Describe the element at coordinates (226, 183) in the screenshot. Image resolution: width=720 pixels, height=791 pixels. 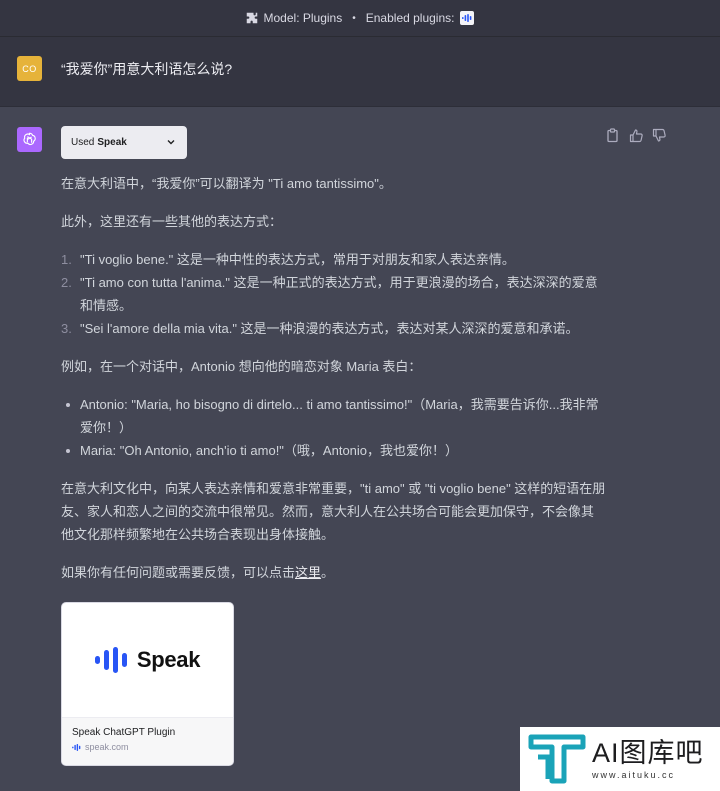
I see `intro-paragraph: 在意大利语中，“我爱你”可以翻译为 "Ti amo tantissimo"。` at that location.